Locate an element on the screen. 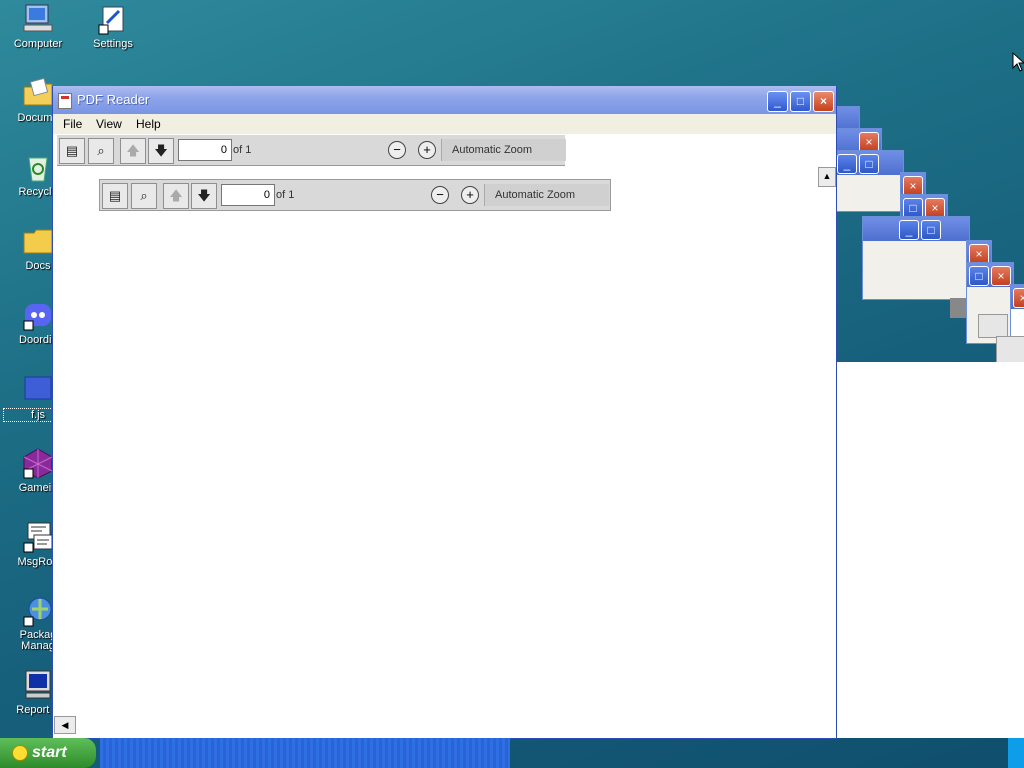 Image resolution: width=1024 pixels, height=768 pixels. desktop-icon-settings: Settings is located at coordinates (113, 26).